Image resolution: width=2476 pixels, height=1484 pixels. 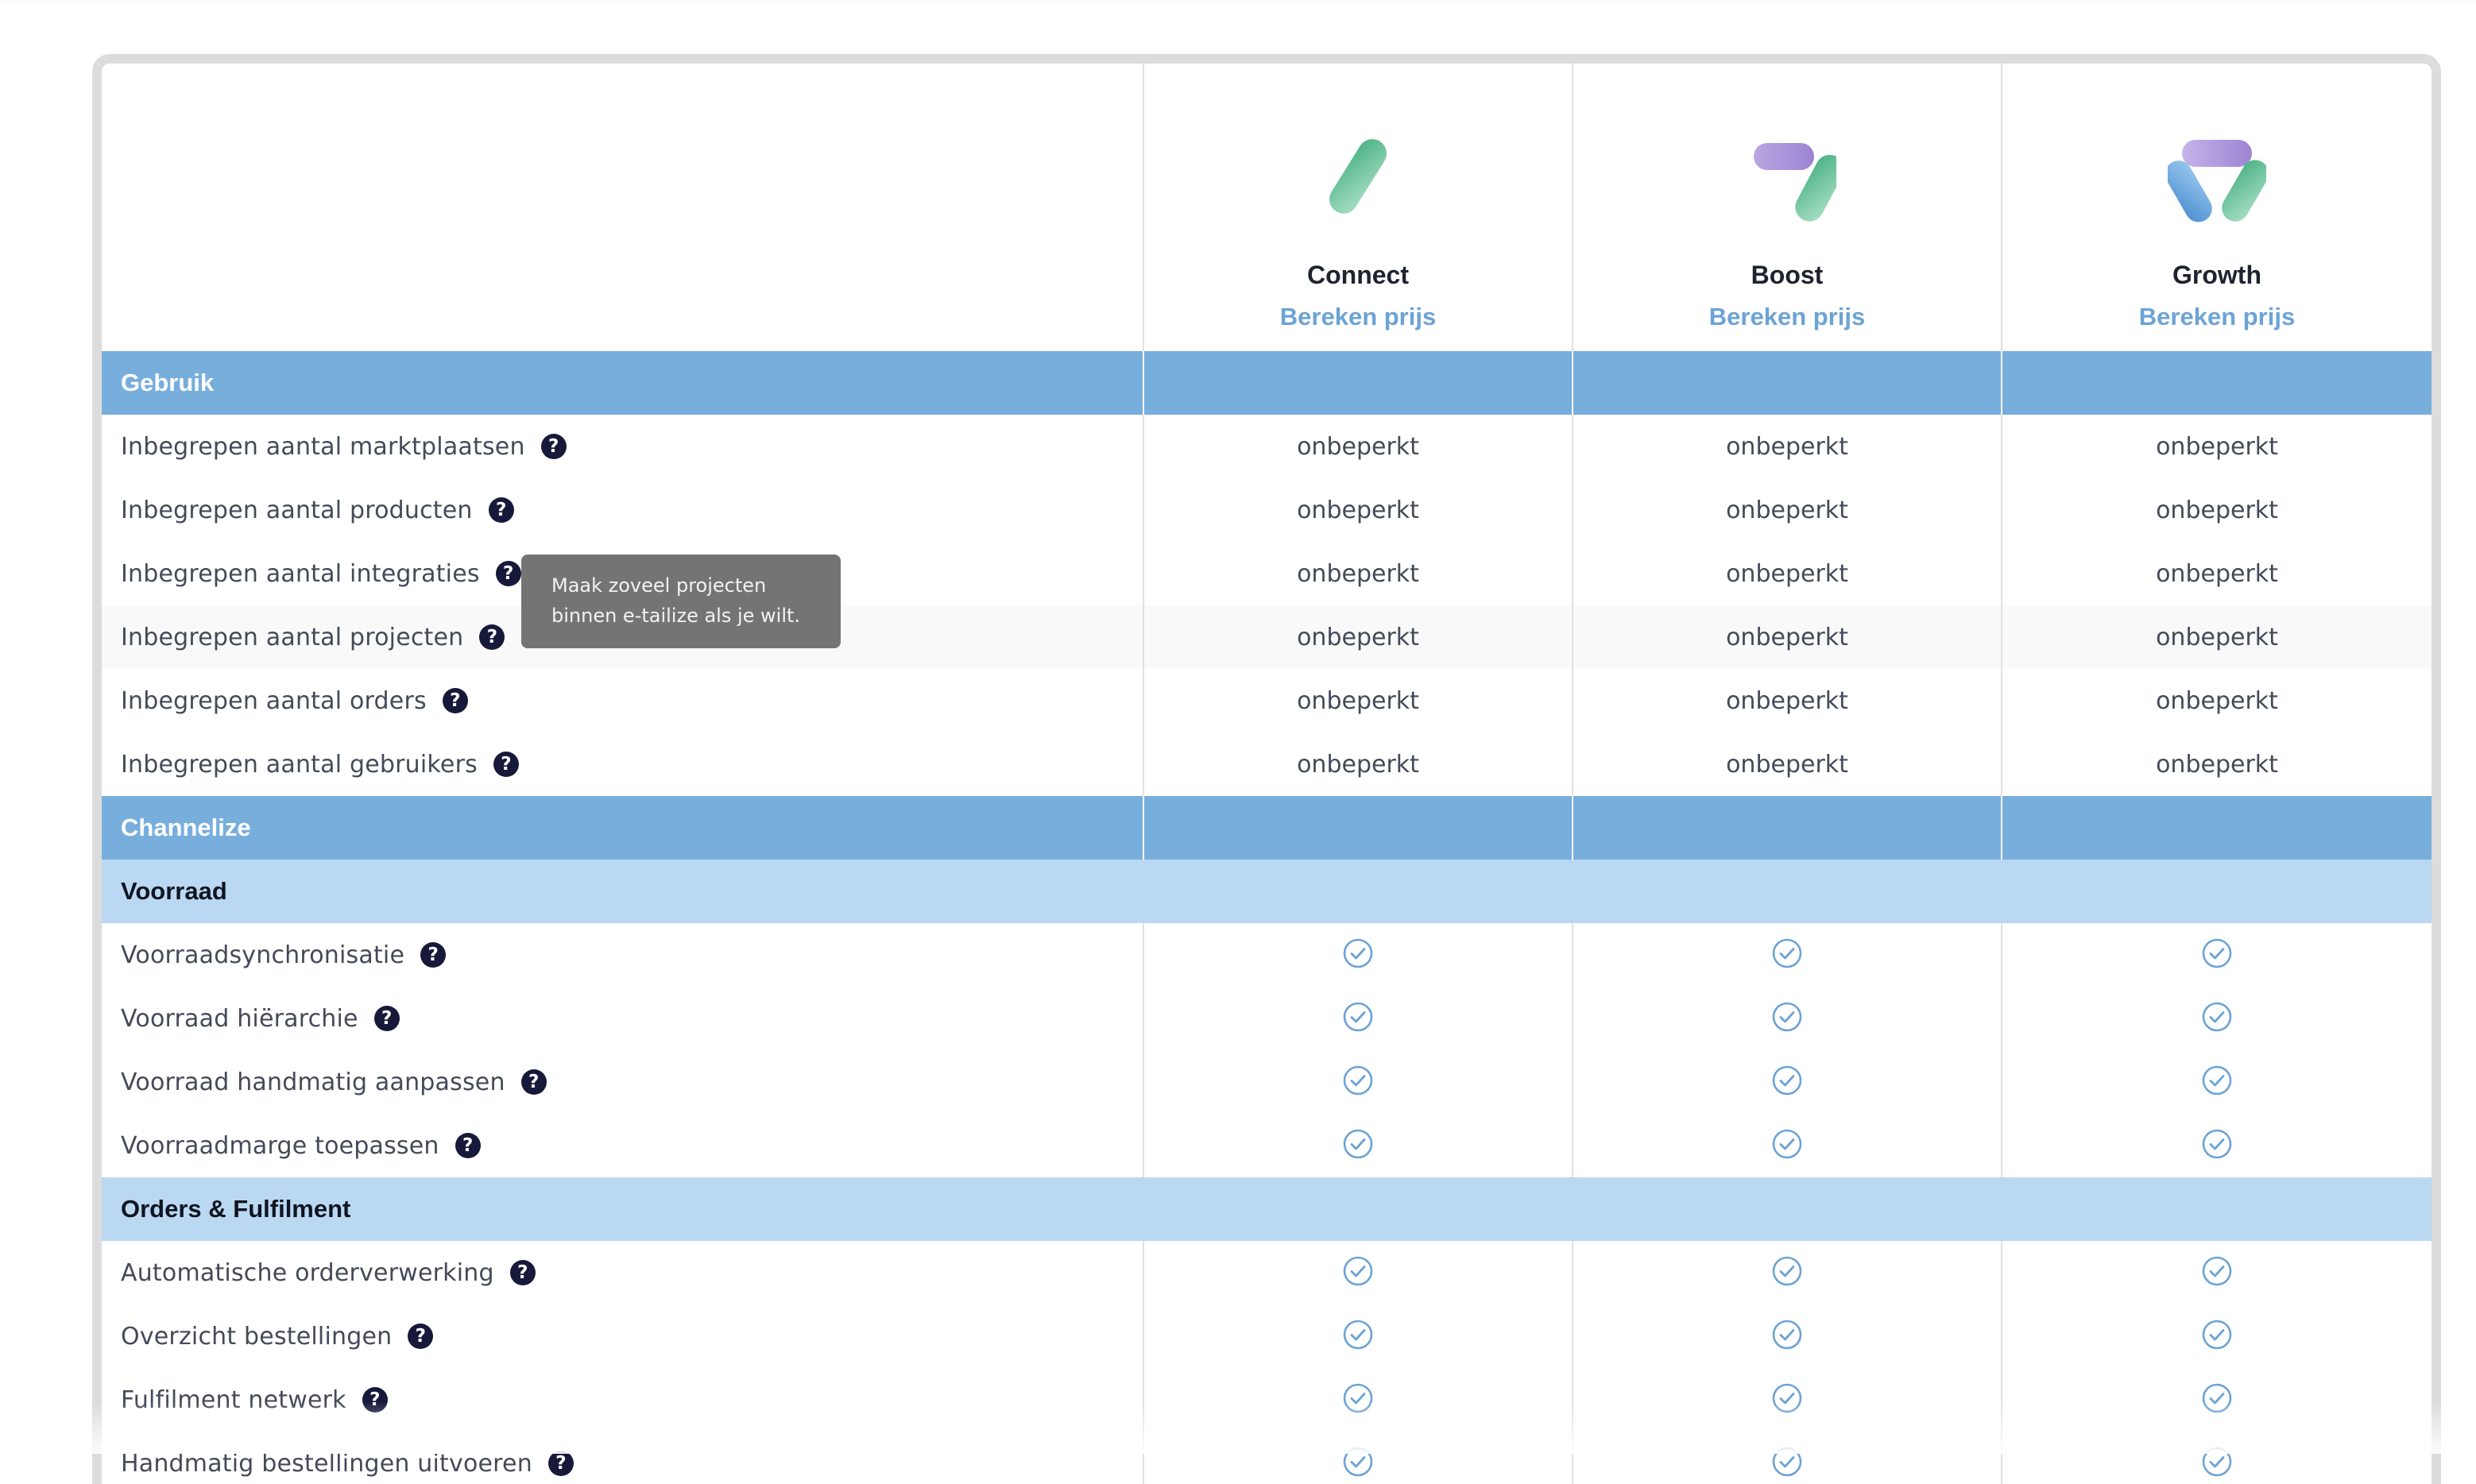 I want to click on feature-label: Inbegrepen aantal integraties, so click(x=300, y=574).